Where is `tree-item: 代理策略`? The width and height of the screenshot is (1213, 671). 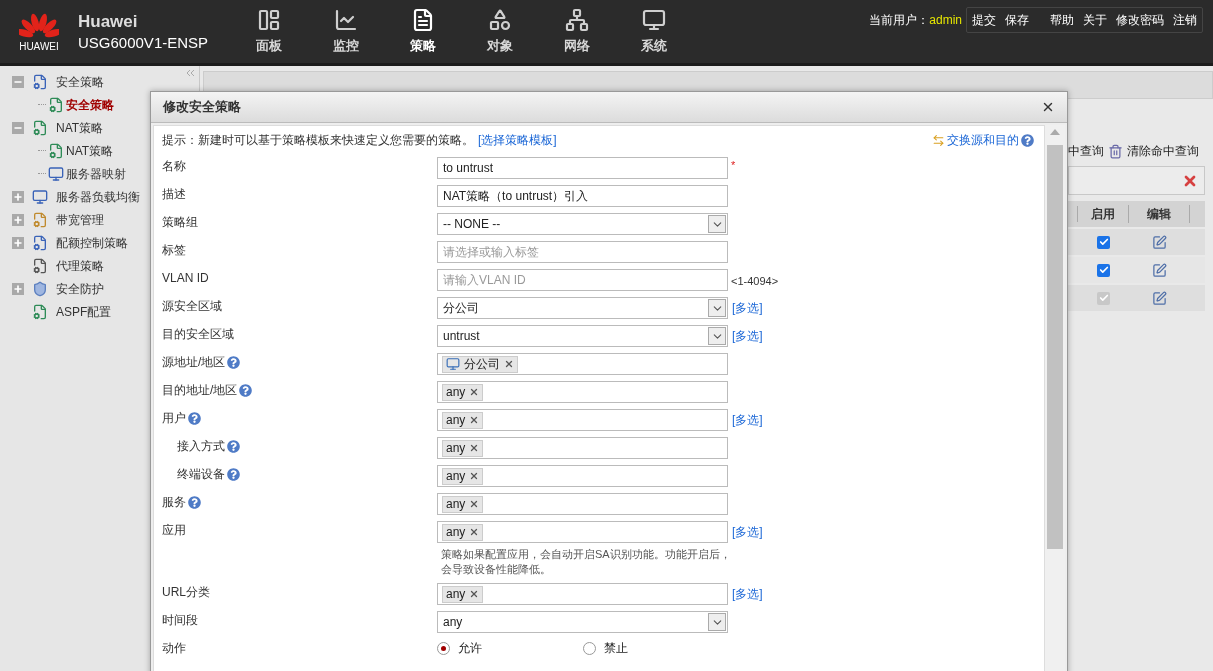
tree-item: 代理策略 is located at coordinates (80, 265).